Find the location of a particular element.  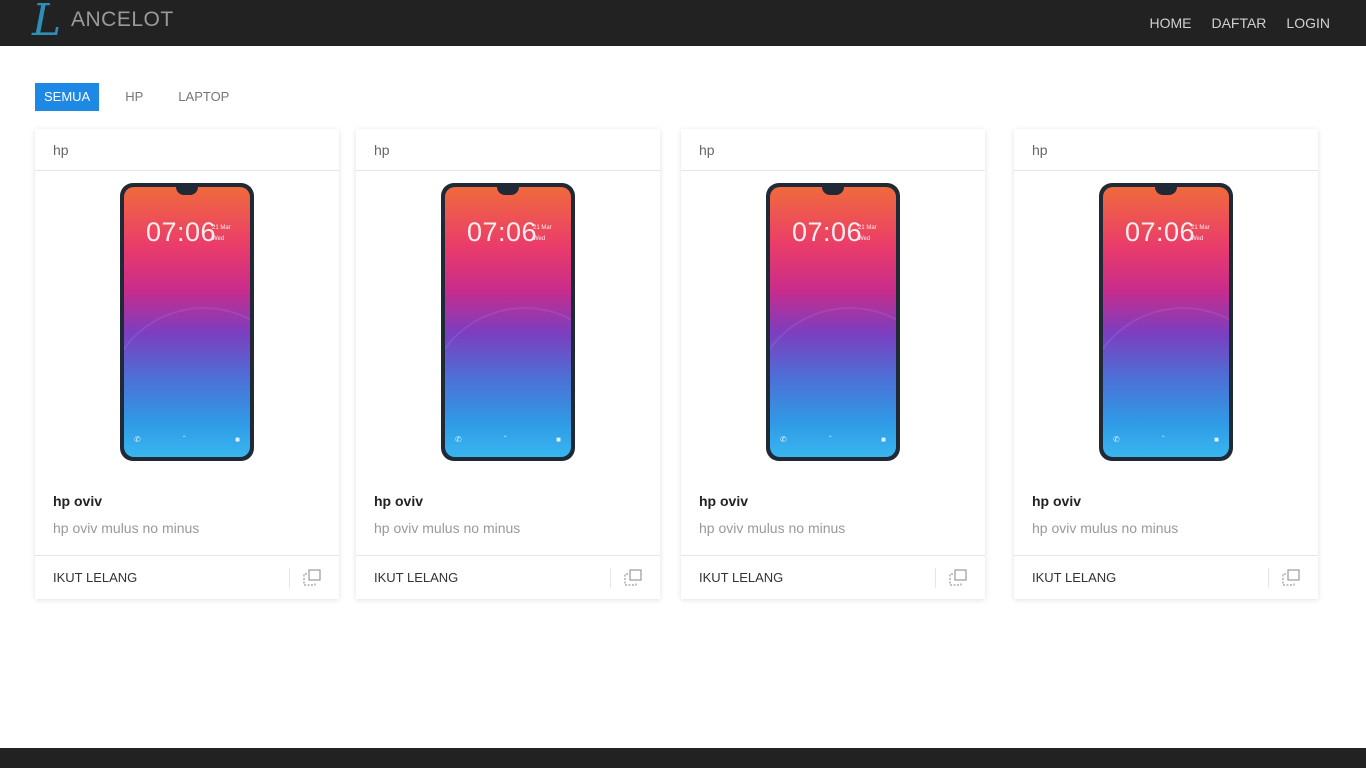

nav-daftar-link: DAFTAR is located at coordinates (1238, 23).